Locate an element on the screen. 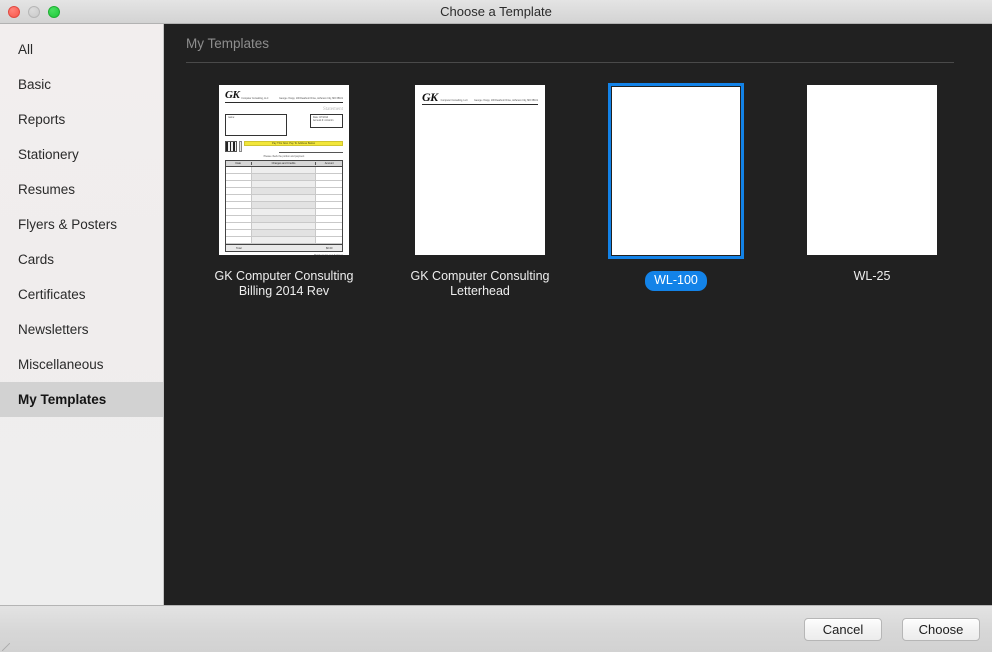  total-label: Total is located at coordinates (239, 248).